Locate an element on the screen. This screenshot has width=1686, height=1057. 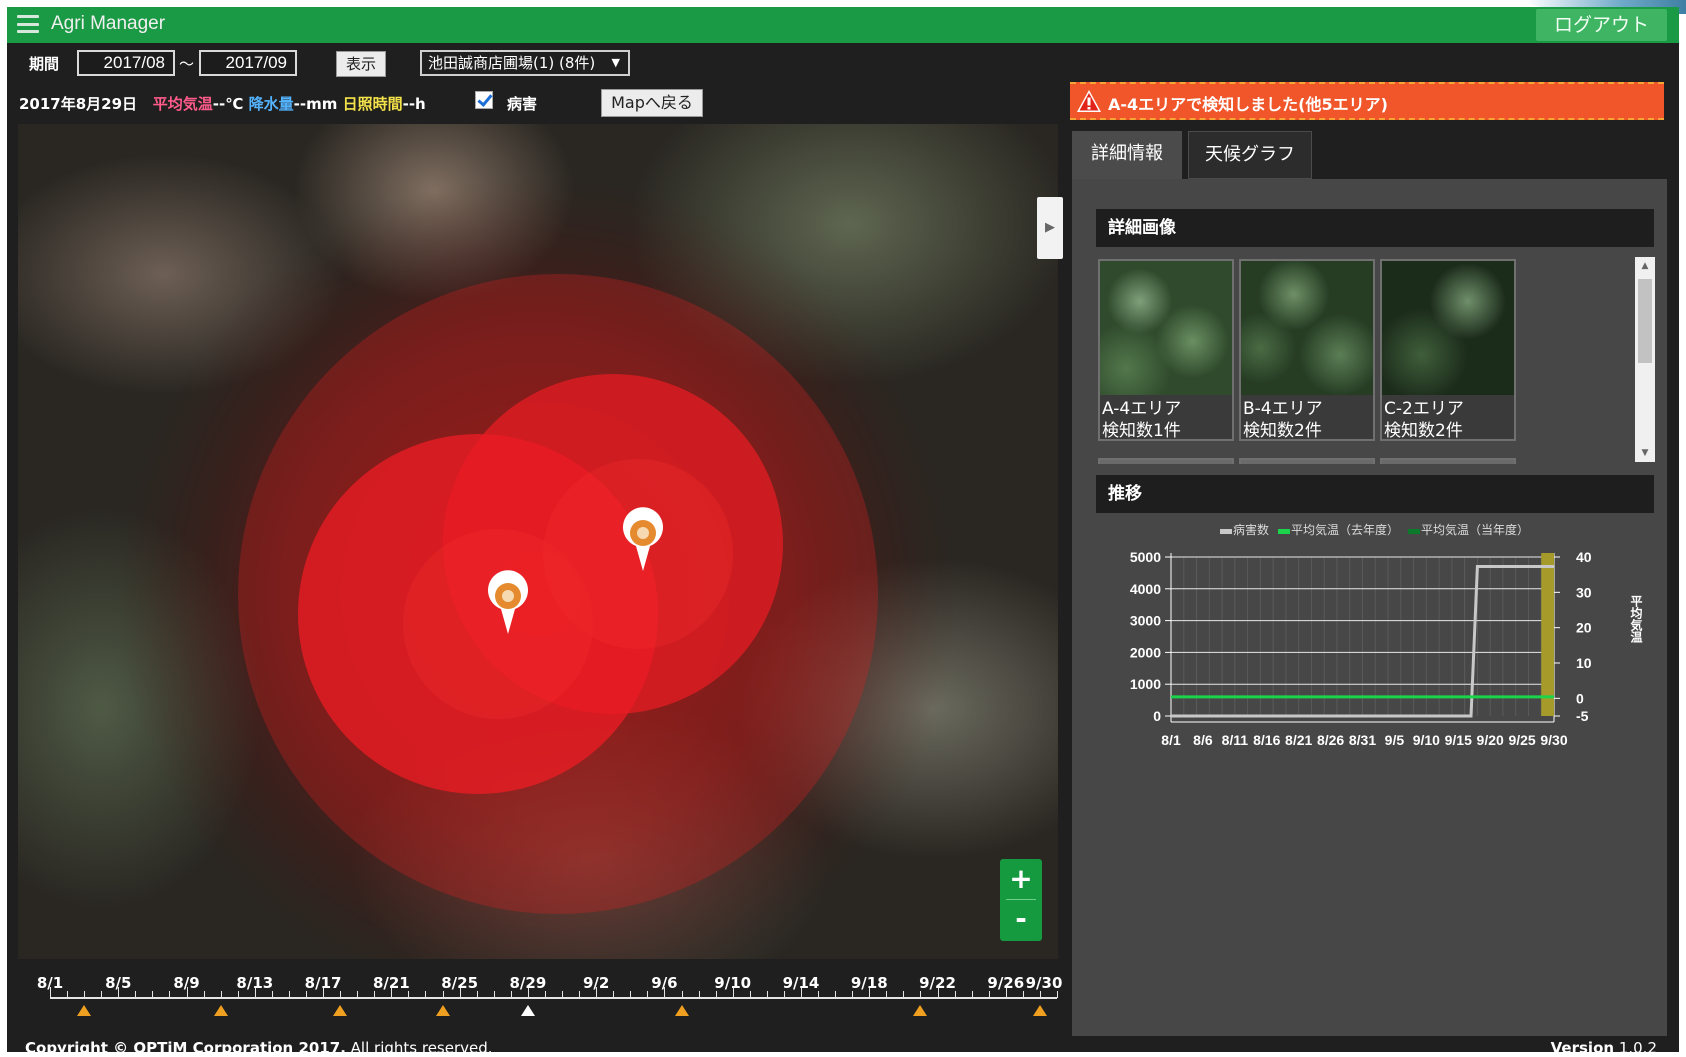
timeline-date-label: 8/29 is located at coordinates (527, 983).